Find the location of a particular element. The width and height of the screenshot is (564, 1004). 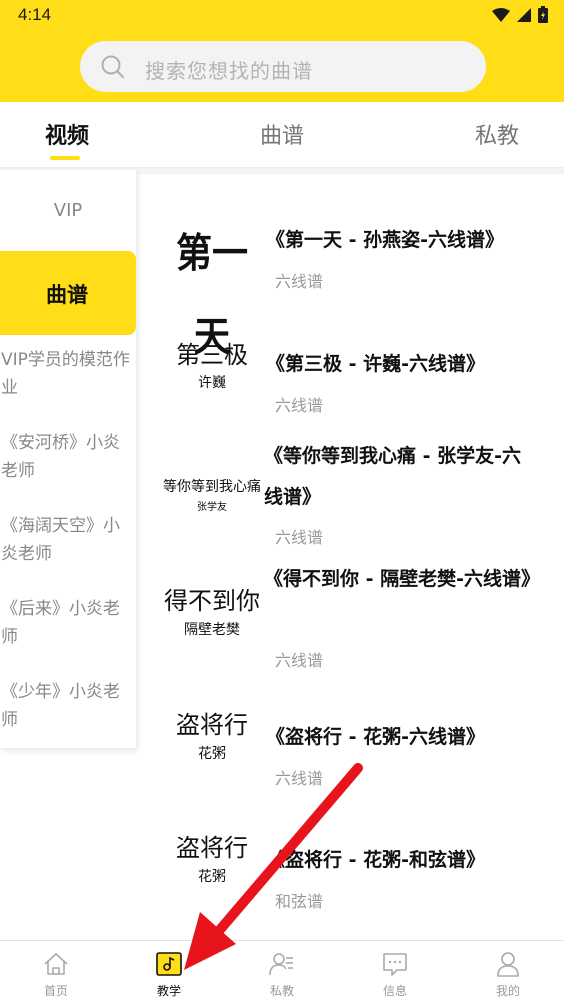

item-subtitle: 和弦谱 is located at coordinates (299, 901).